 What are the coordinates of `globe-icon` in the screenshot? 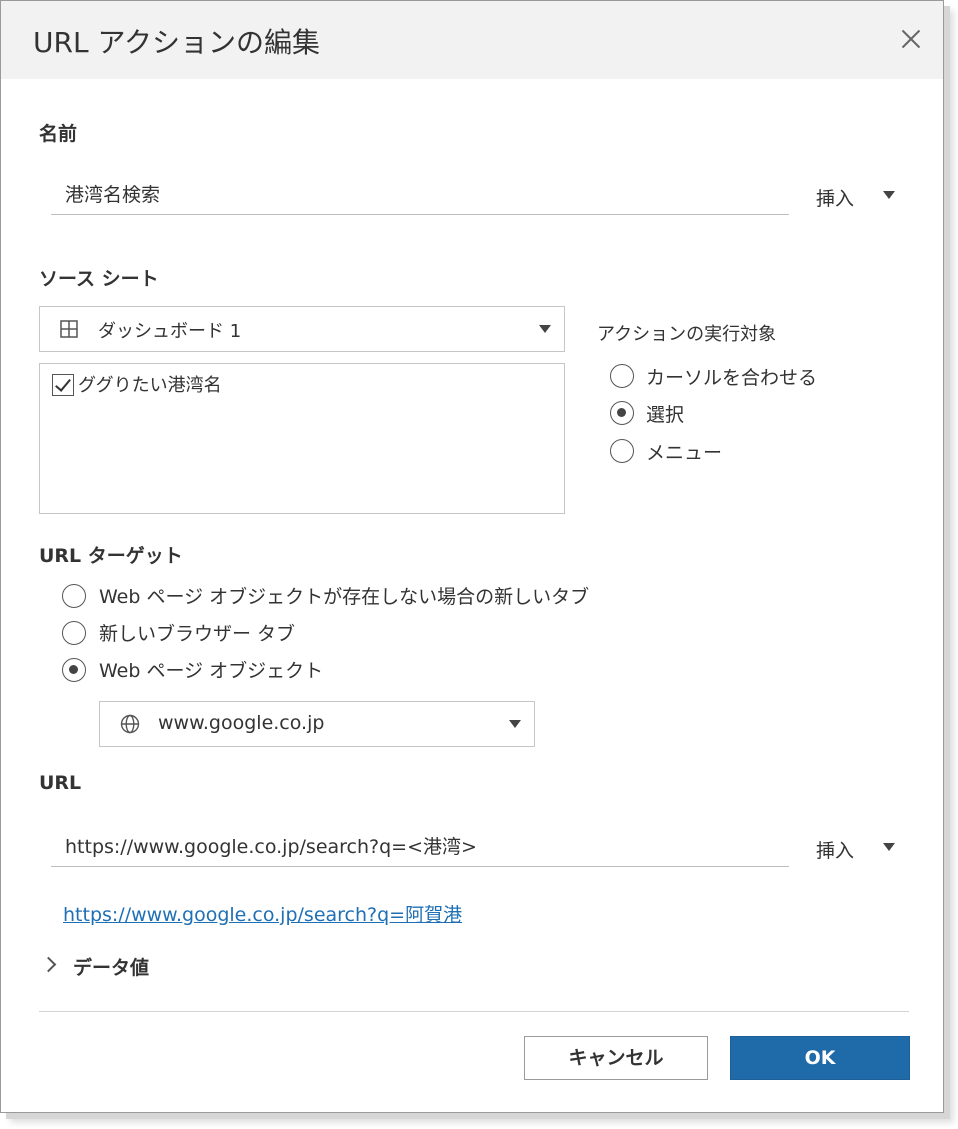 It's located at (130, 724).